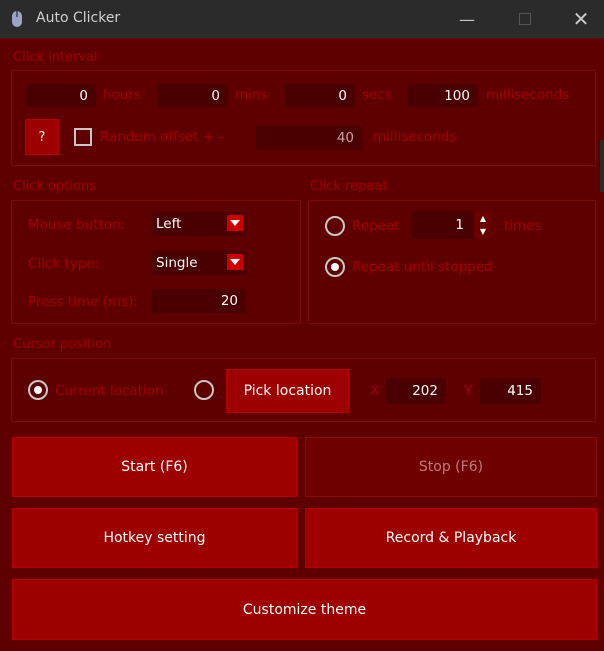 The width and height of the screenshot is (604, 651). What do you see at coordinates (335, 226) in the screenshot?
I see `repeat-radio` at bounding box center [335, 226].